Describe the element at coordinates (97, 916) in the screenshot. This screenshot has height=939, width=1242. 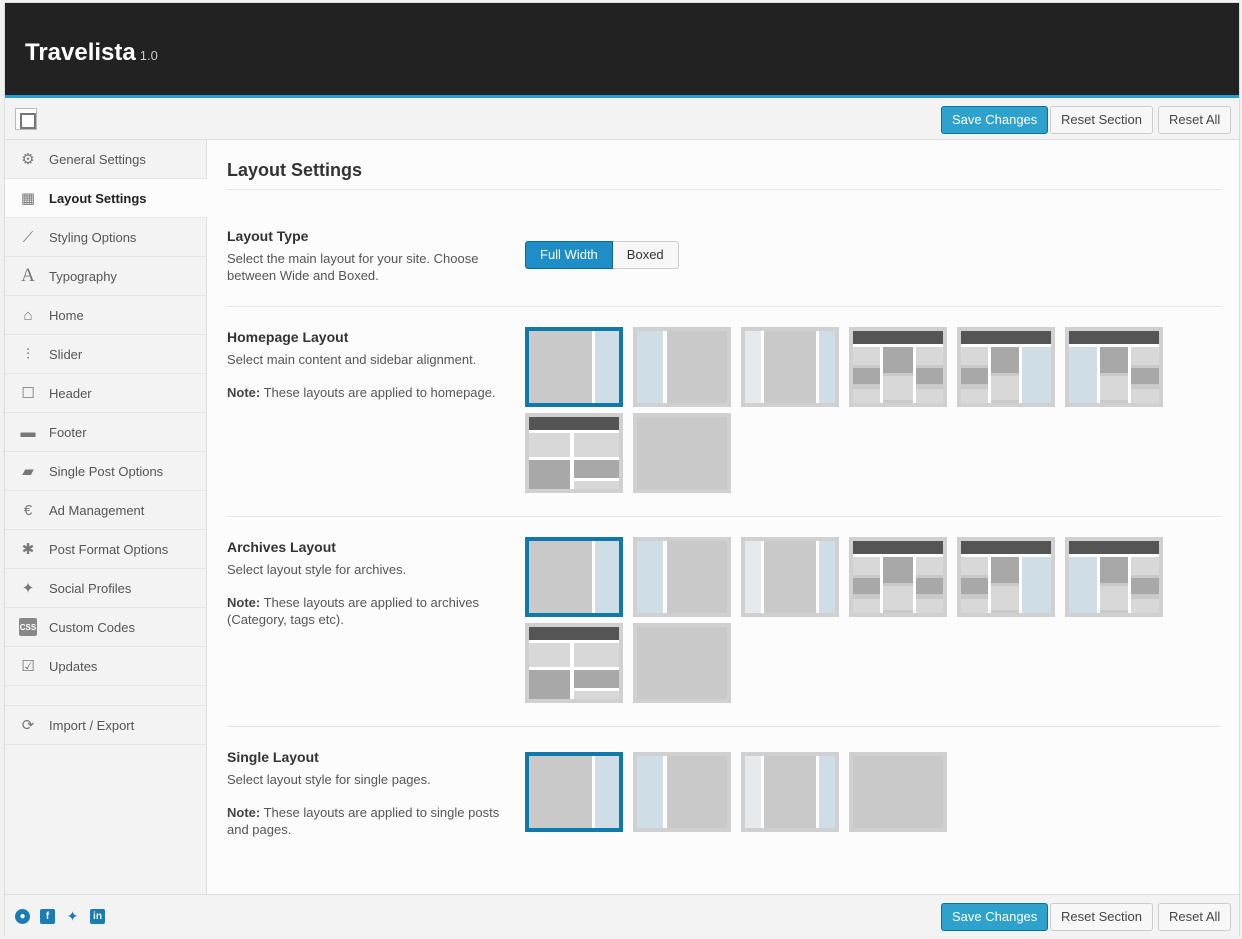
I see `linkedin-icon: in` at that location.